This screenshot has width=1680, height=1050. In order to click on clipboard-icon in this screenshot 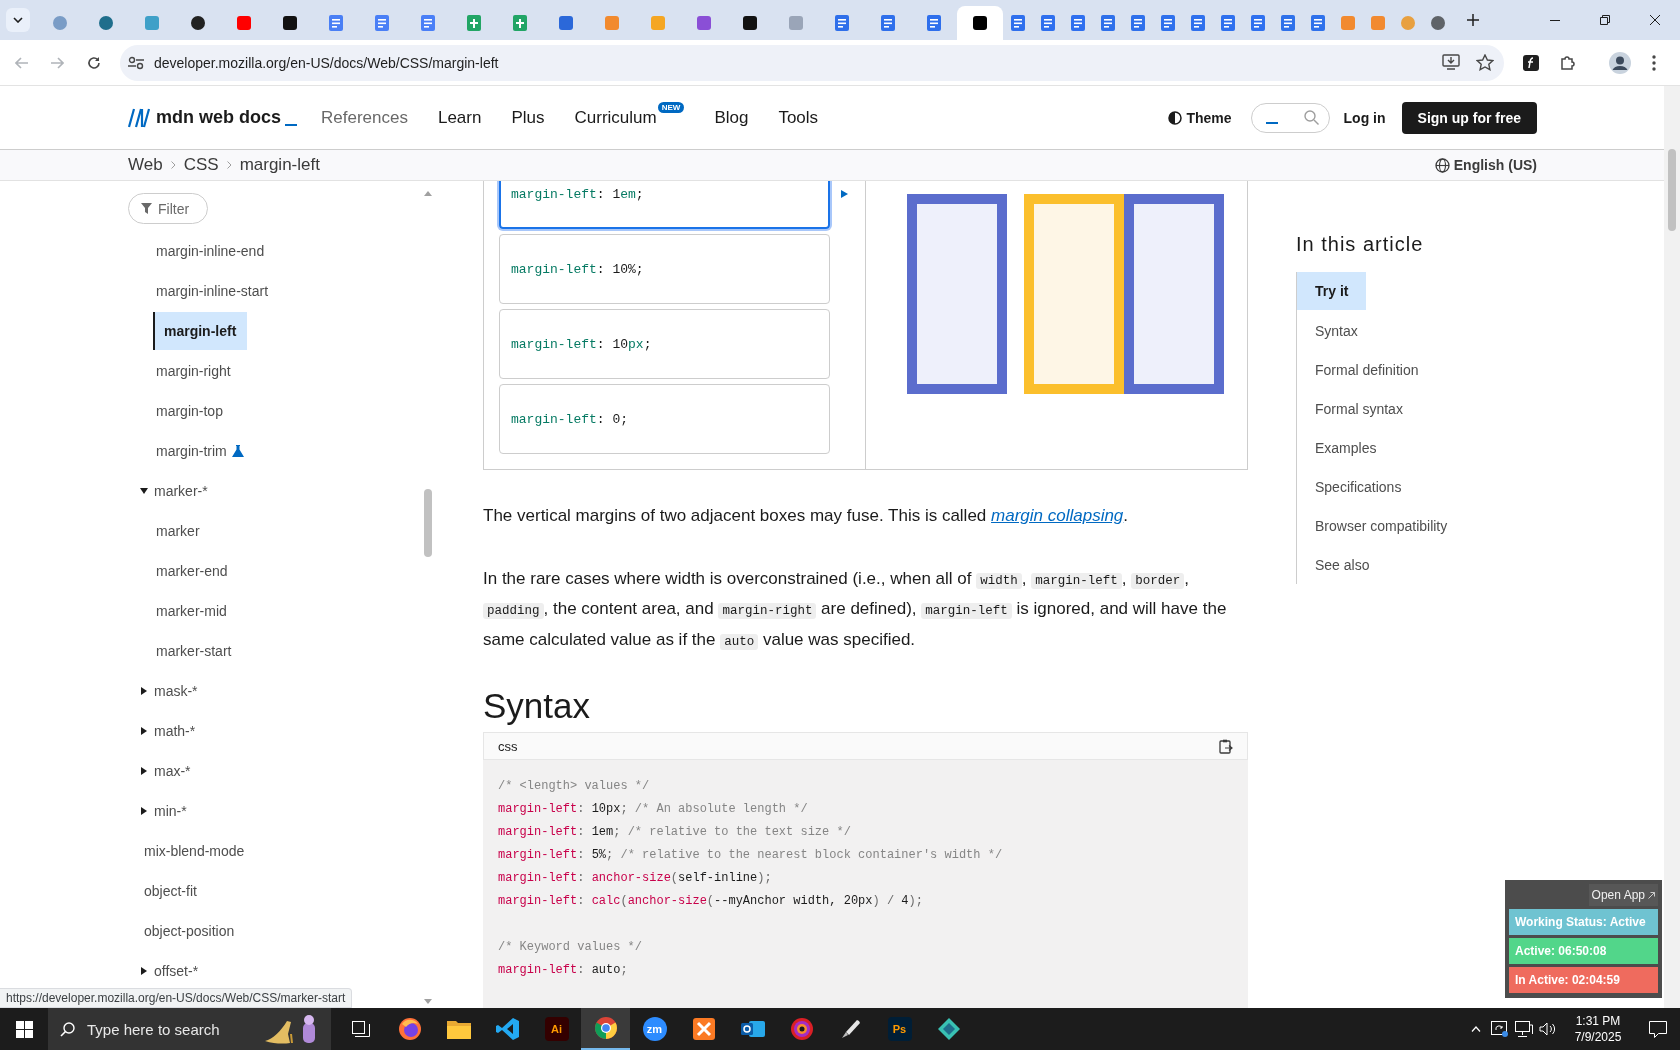, I will do `click(1226, 746)`.